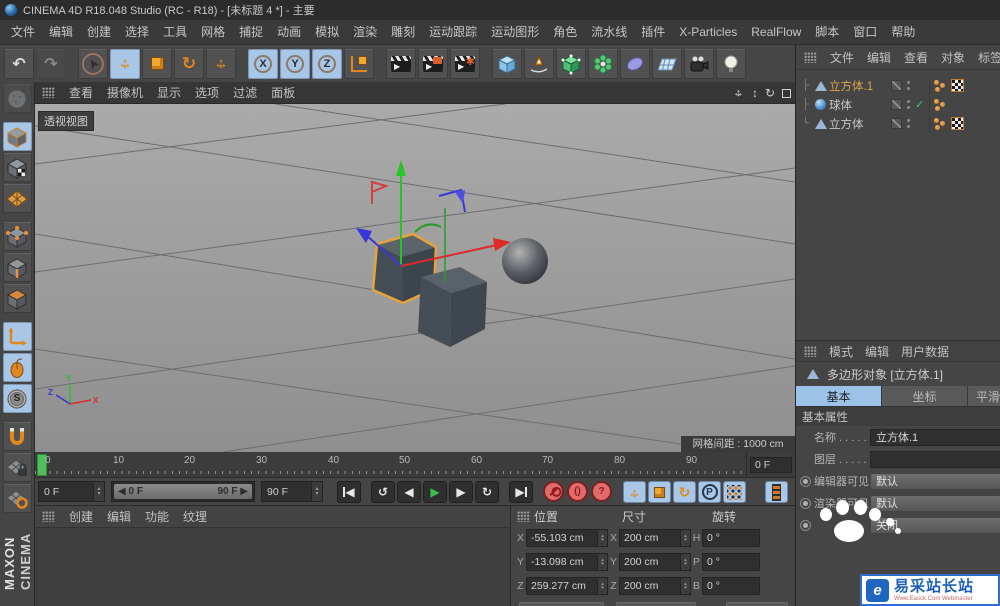  What do you see at coordinates (603, 63) in the screenshot?
I see `mograph-generator-button` at bounding box center [603, 63].